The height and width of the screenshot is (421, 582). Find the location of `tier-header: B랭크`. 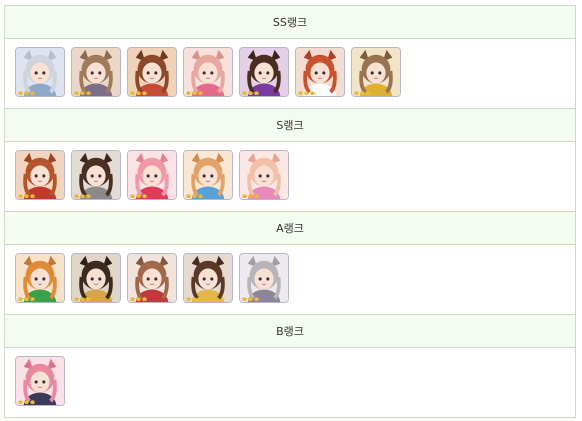

tier-header: B랭크 is located at coordinates (290, 331).